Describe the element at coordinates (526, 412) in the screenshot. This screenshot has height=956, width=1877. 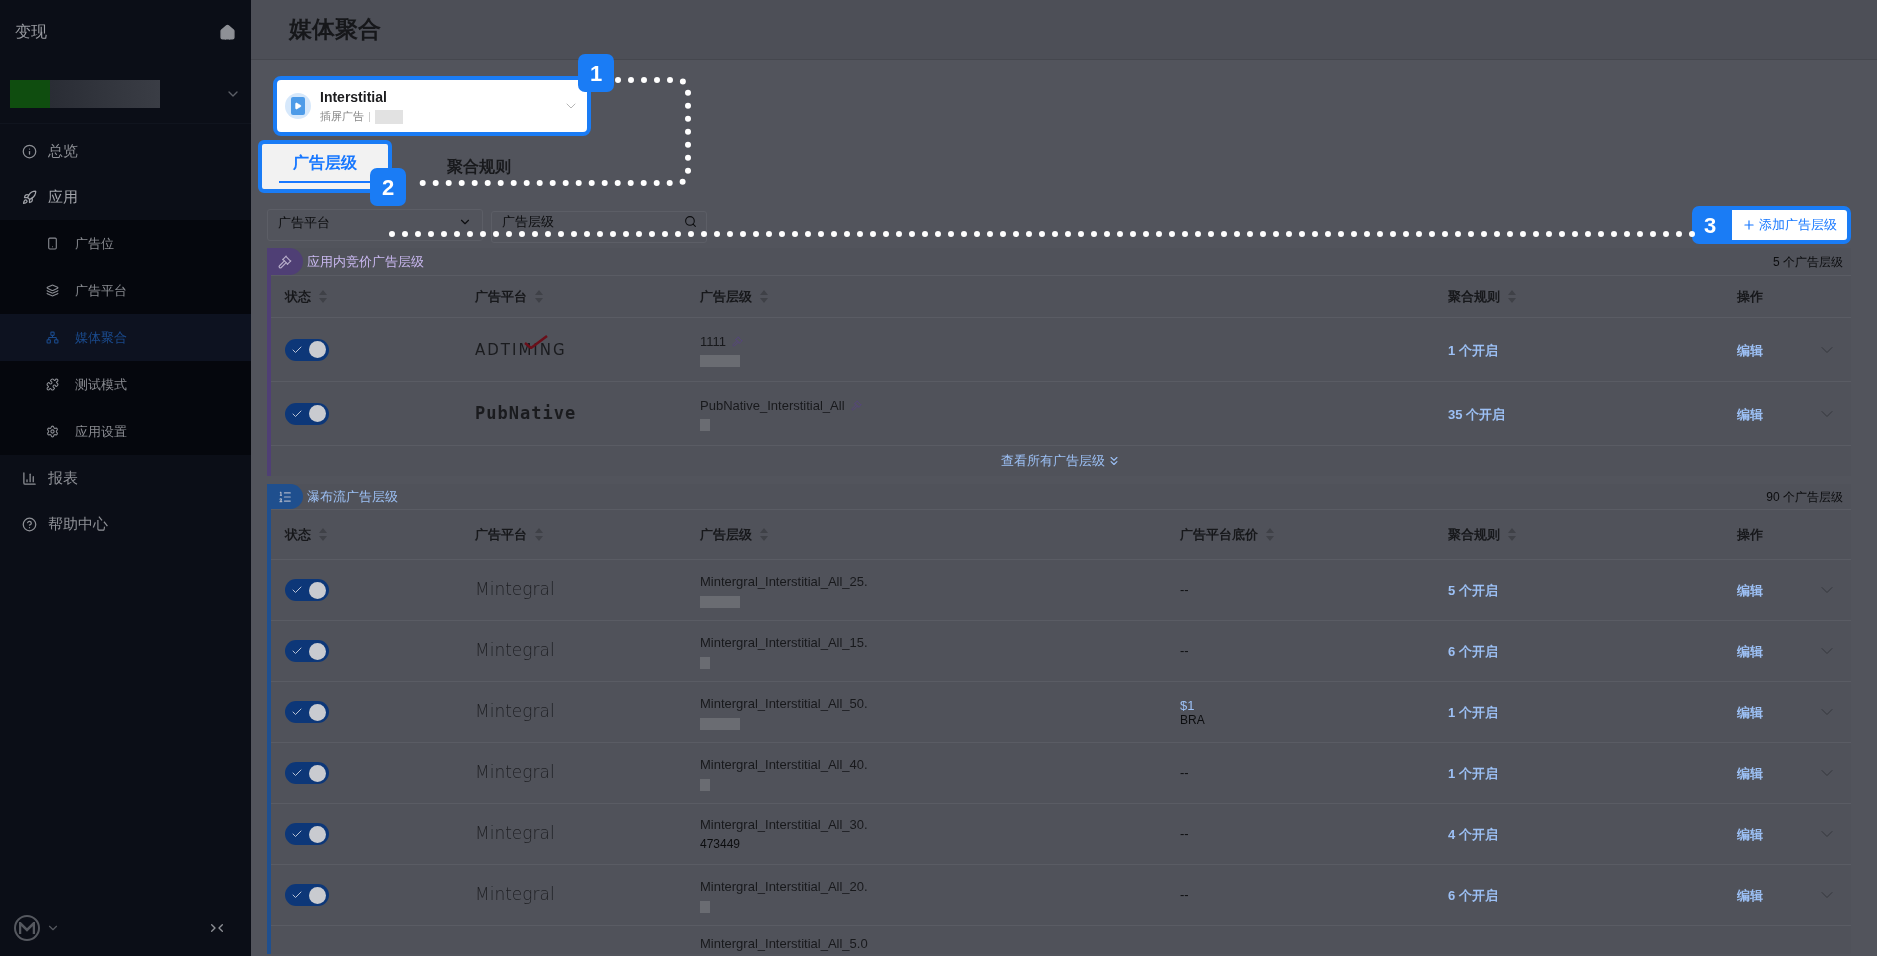
I see `platform-logo: PubNative` at that location.